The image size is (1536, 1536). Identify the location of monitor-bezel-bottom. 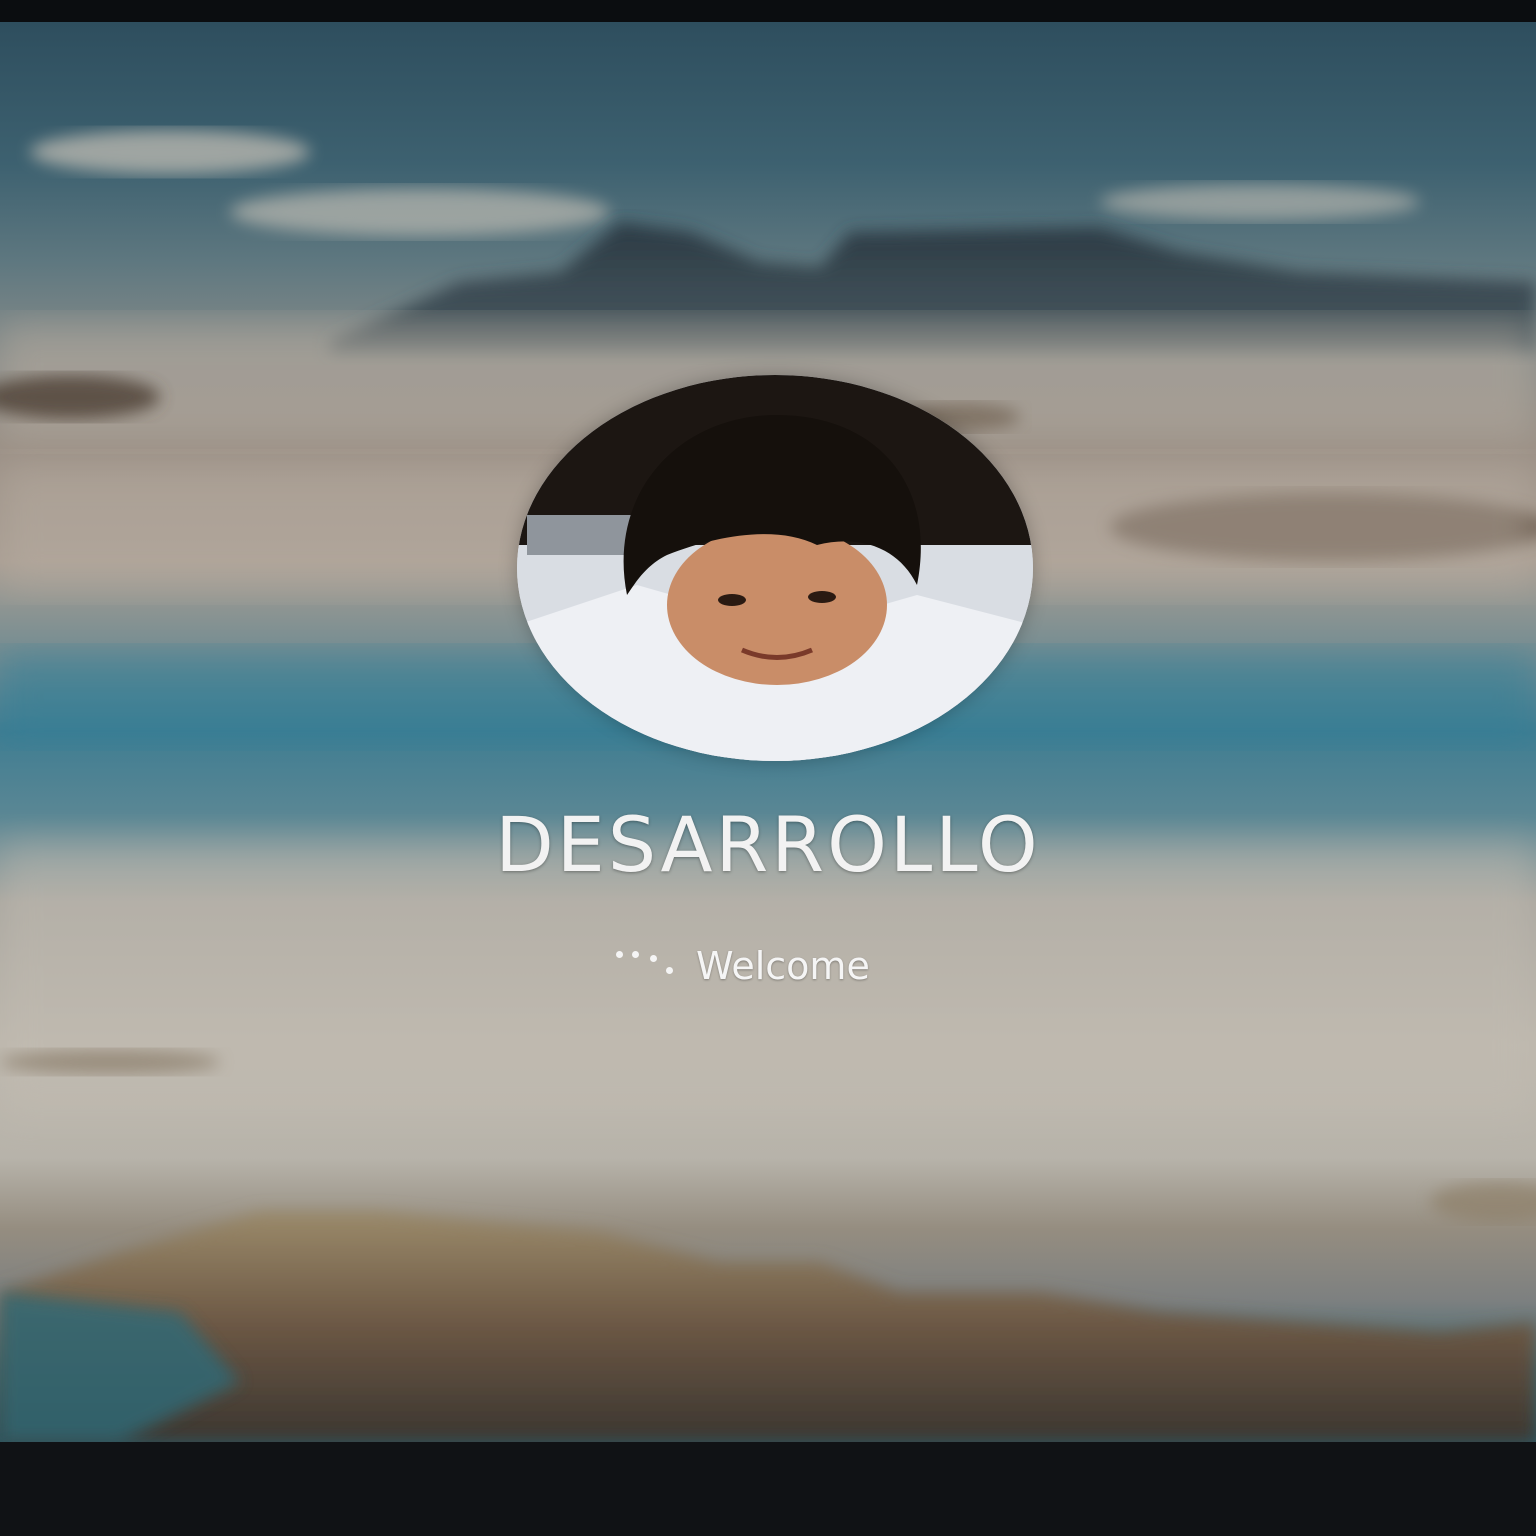
(768, 1489).